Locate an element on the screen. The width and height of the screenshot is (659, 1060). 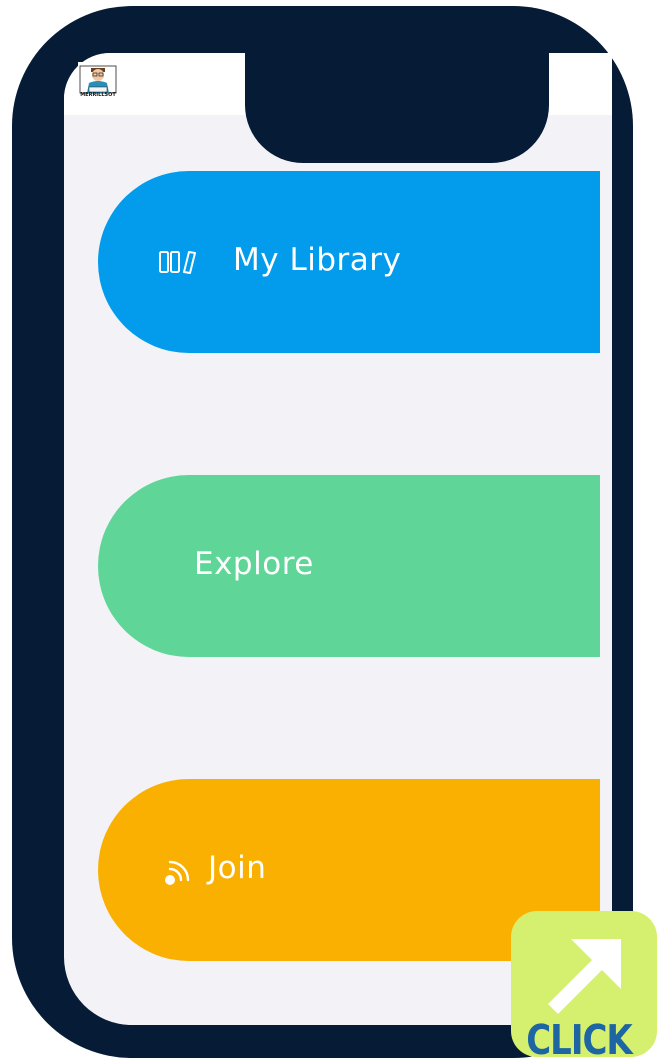
my-library-label: My Library is located at coordinates (317, 260).